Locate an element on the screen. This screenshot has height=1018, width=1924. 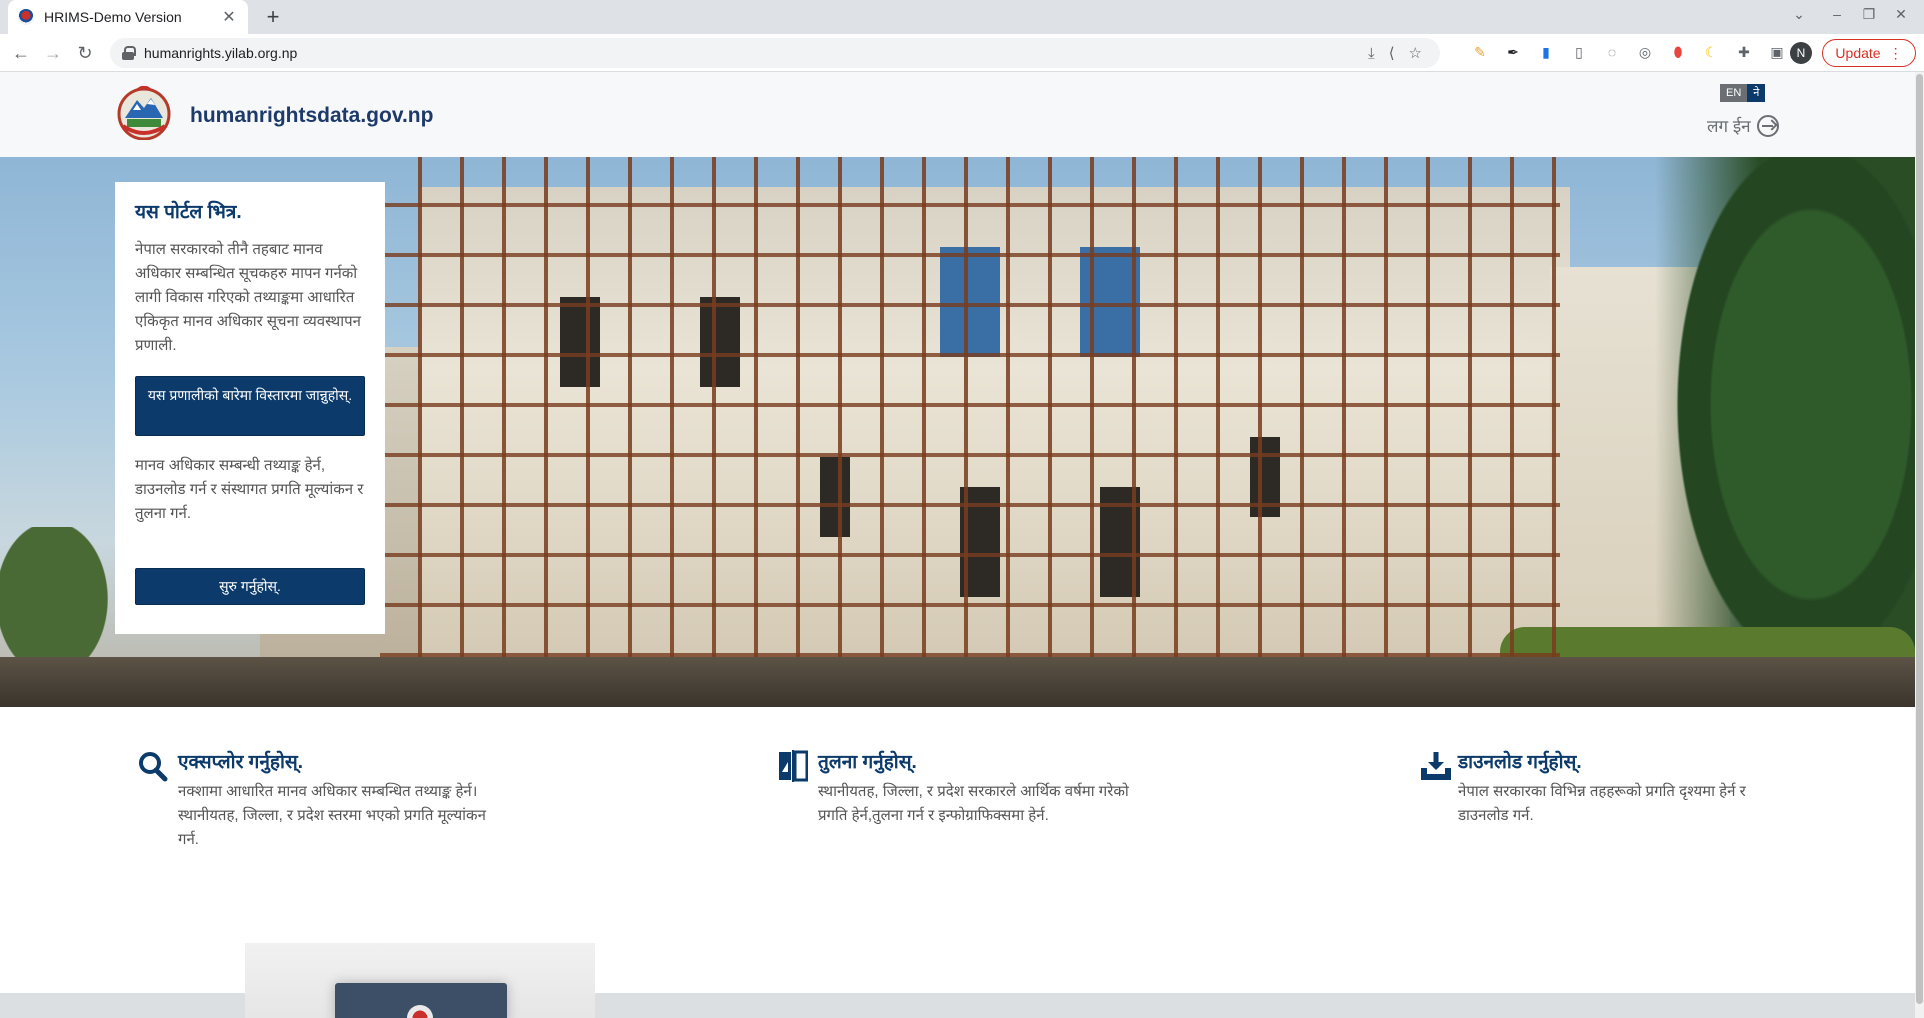
back-arrow-icon: ← is located at coordinates (21, 53).